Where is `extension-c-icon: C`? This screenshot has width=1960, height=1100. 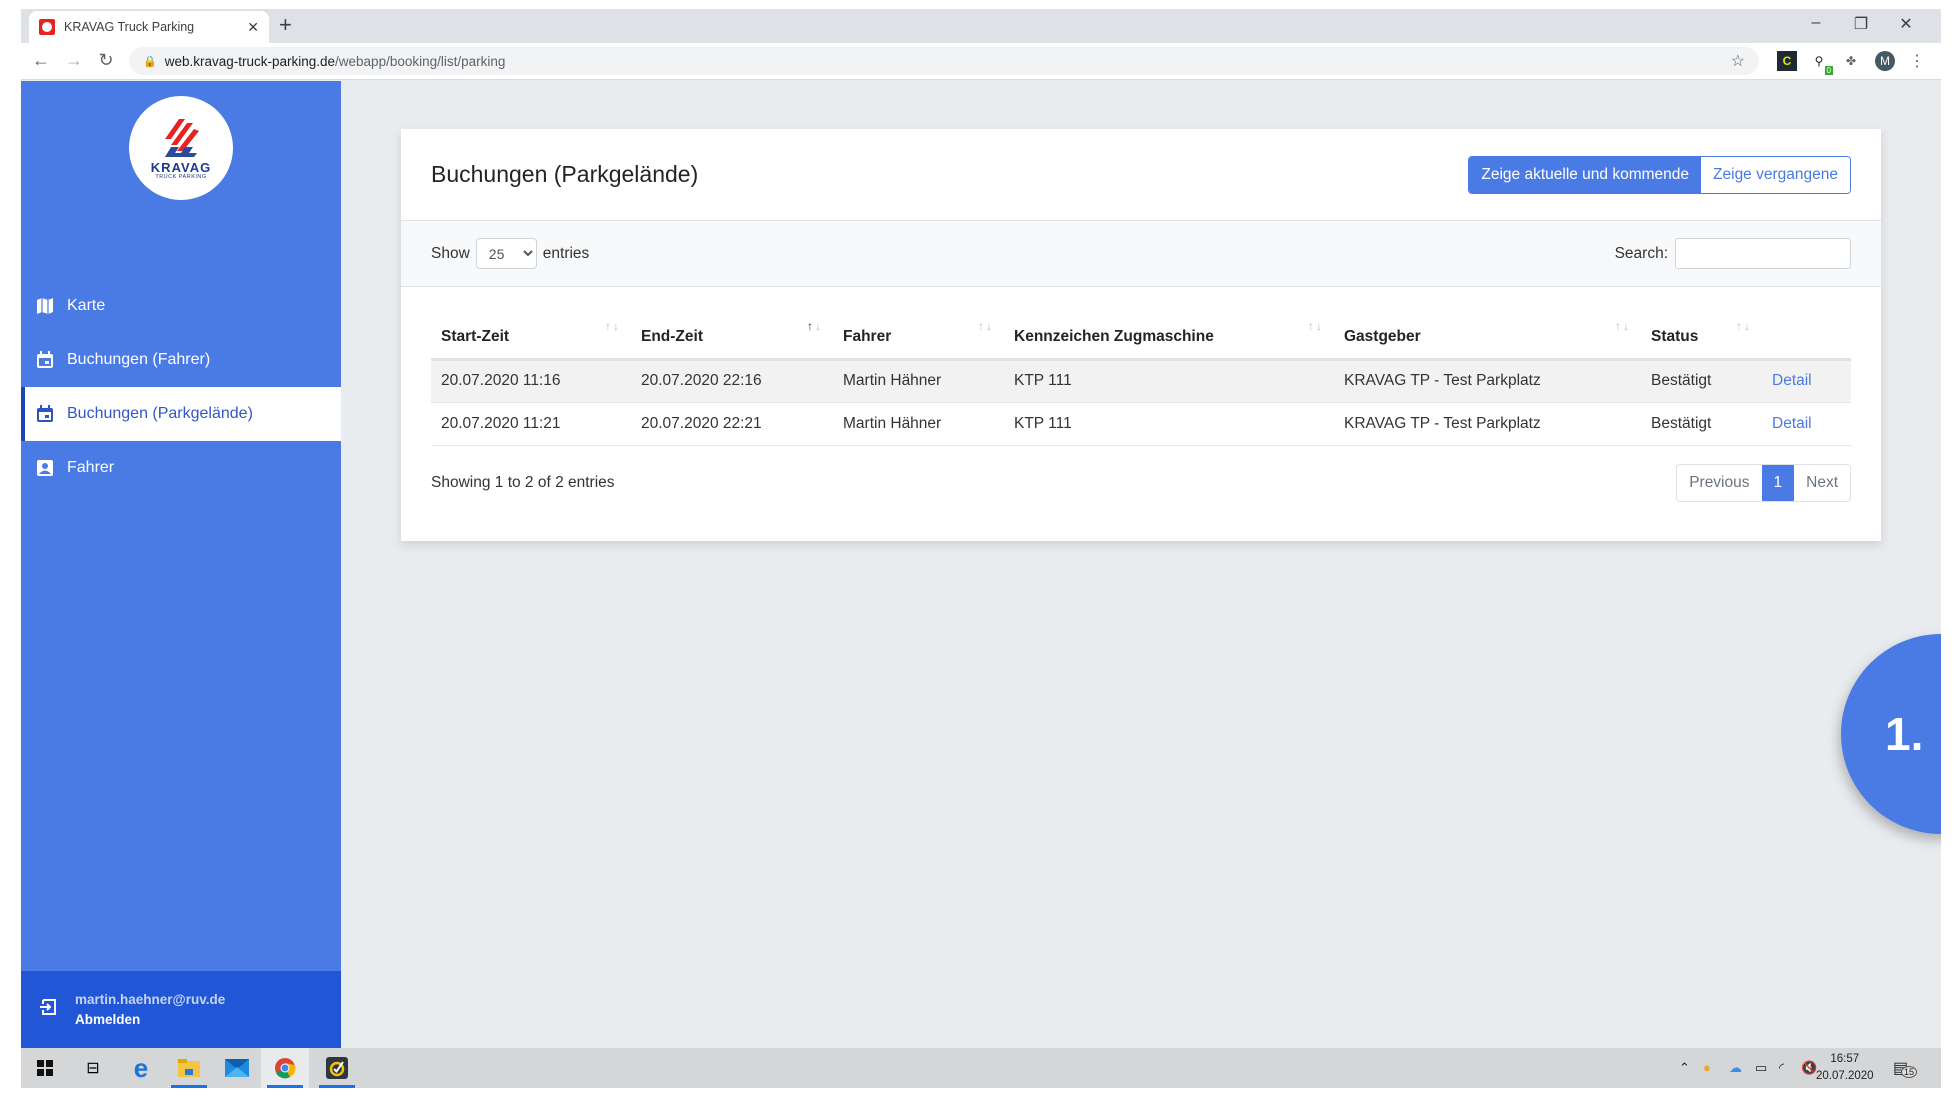
extension-c-icon: C is located at coordinates (1787, 61).